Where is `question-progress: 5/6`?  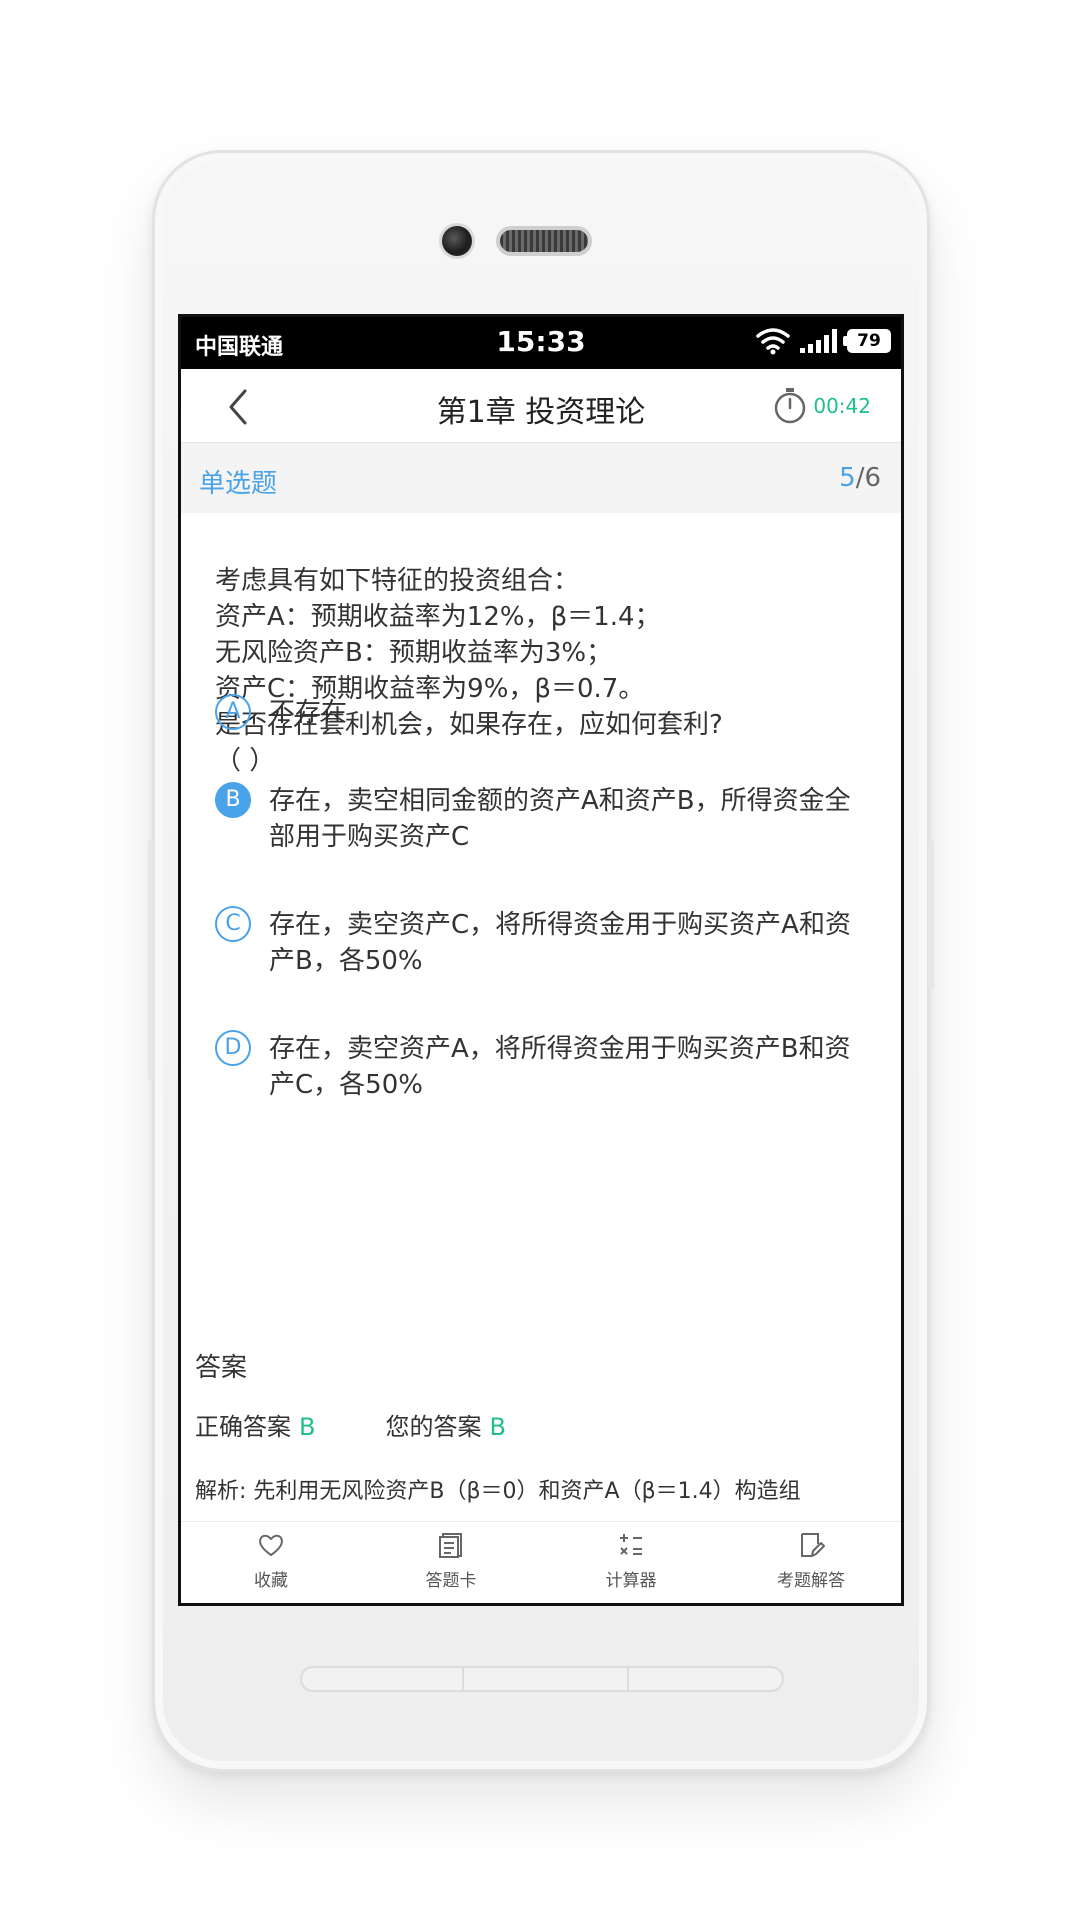
question-progress: 5/6 is located at coordinates (860, 478).